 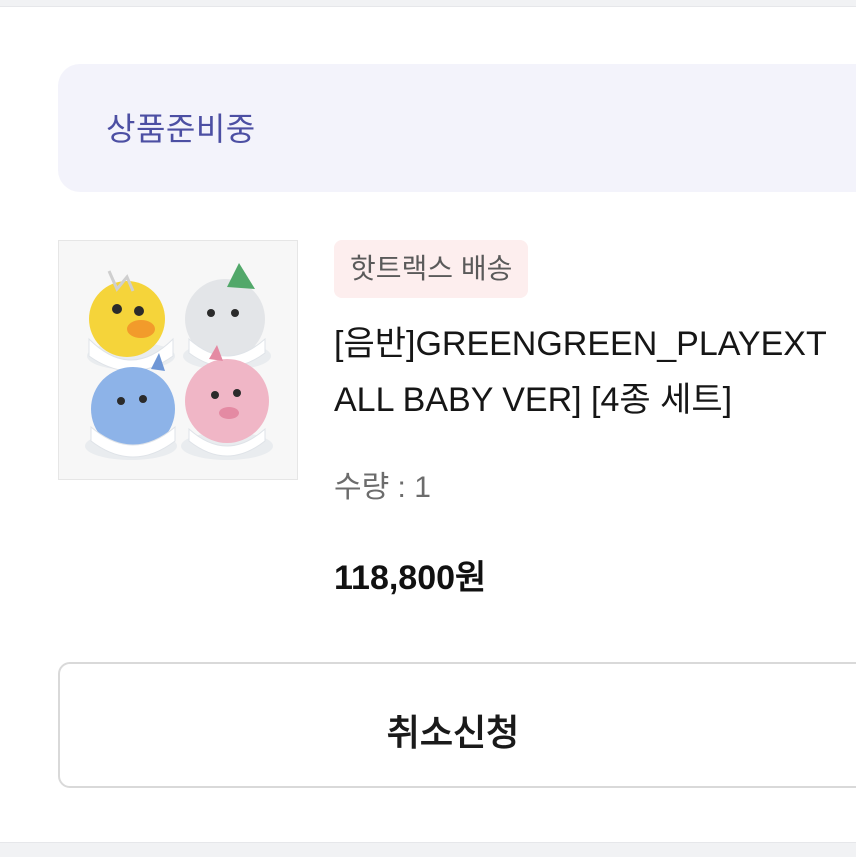 What do you see at coordinates (457, 128) in the screenshot?
I see `order-status-banner: 상품준비중` at bounding box center [457, 128].